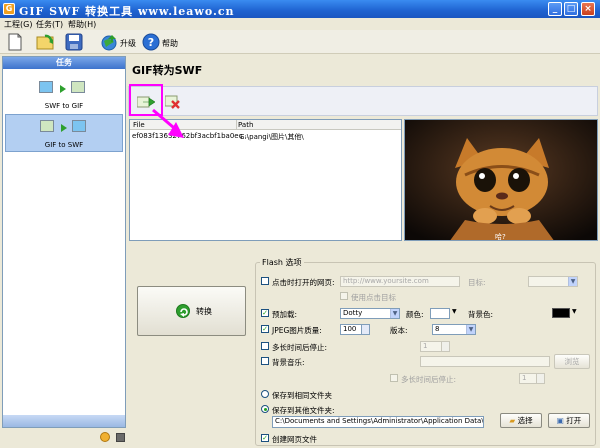  Describe the element at coordinates (64, 438) in the screenshot. I see `status-bar` at that location.